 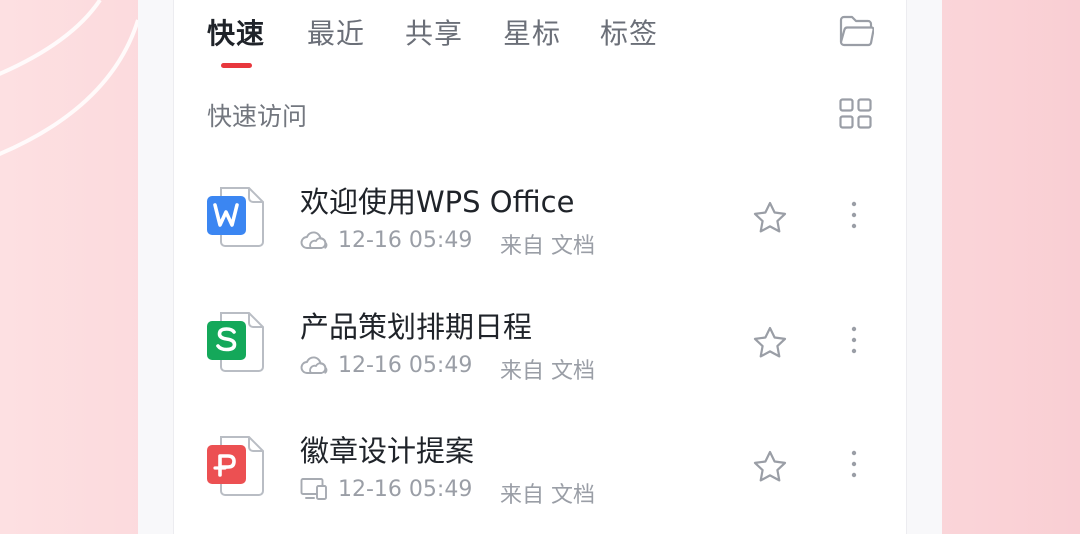 What do you see at coordinates (387, 451) in the screenshot?
I see `file-name: 徽章设计提案` at bounding box center [387, 451].